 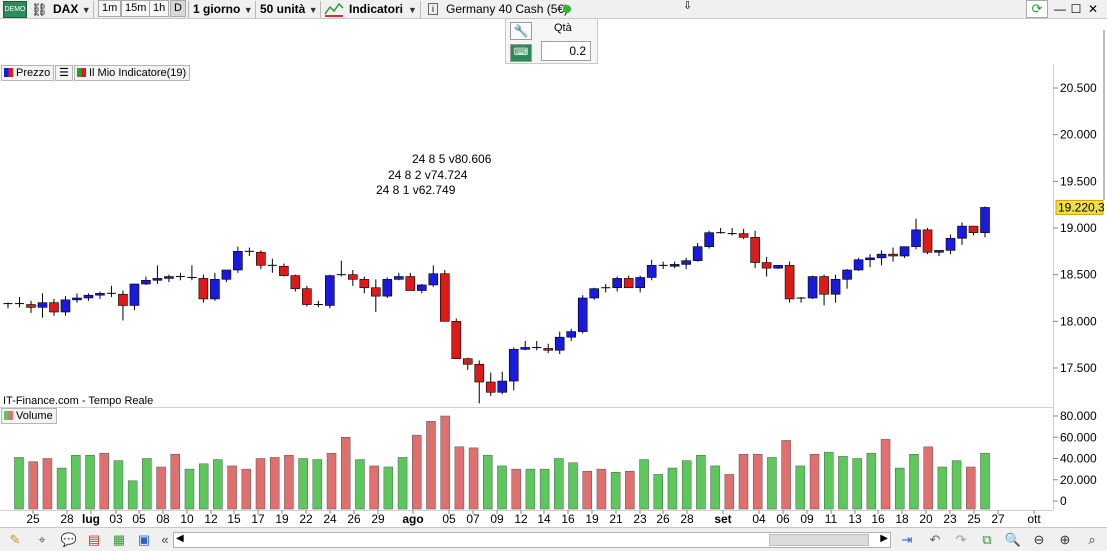 I want to click on close-icon: ✕, so click(x=1093, y=9).